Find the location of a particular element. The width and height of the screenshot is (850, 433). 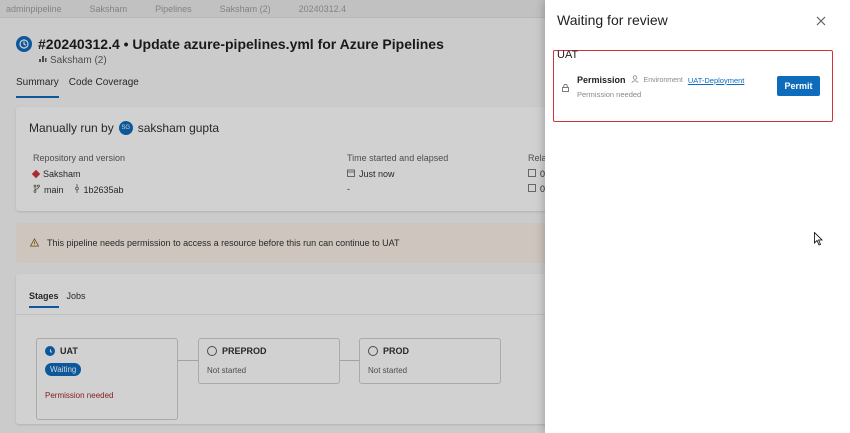

environment-label: Environment is located at coordinates (663, 80).